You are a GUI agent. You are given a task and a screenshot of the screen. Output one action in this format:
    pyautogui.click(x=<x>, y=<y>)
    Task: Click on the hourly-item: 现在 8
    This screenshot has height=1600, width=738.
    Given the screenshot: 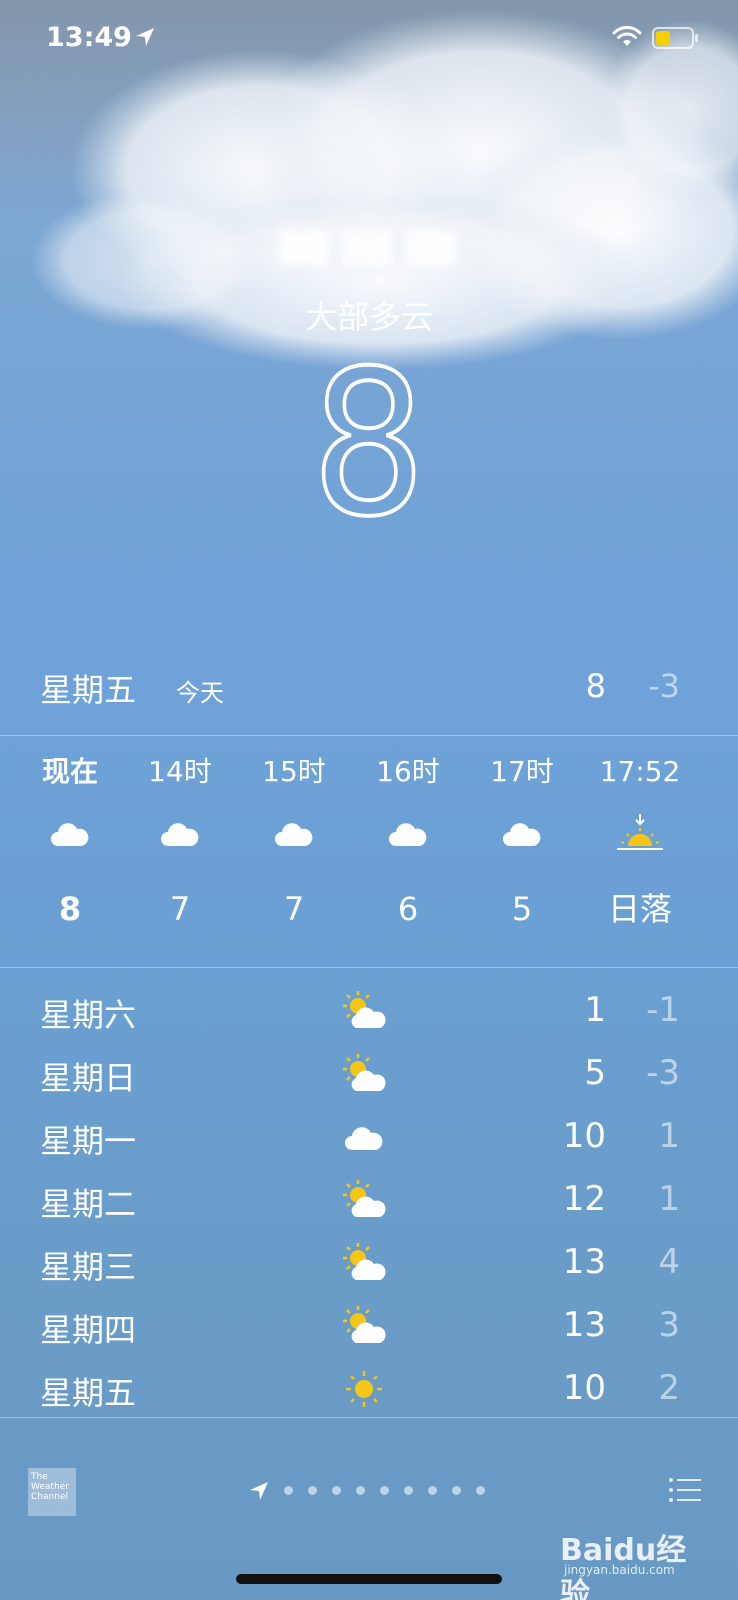 What is the action you would take?
    pyautogui.click(x=70, y=847)
    